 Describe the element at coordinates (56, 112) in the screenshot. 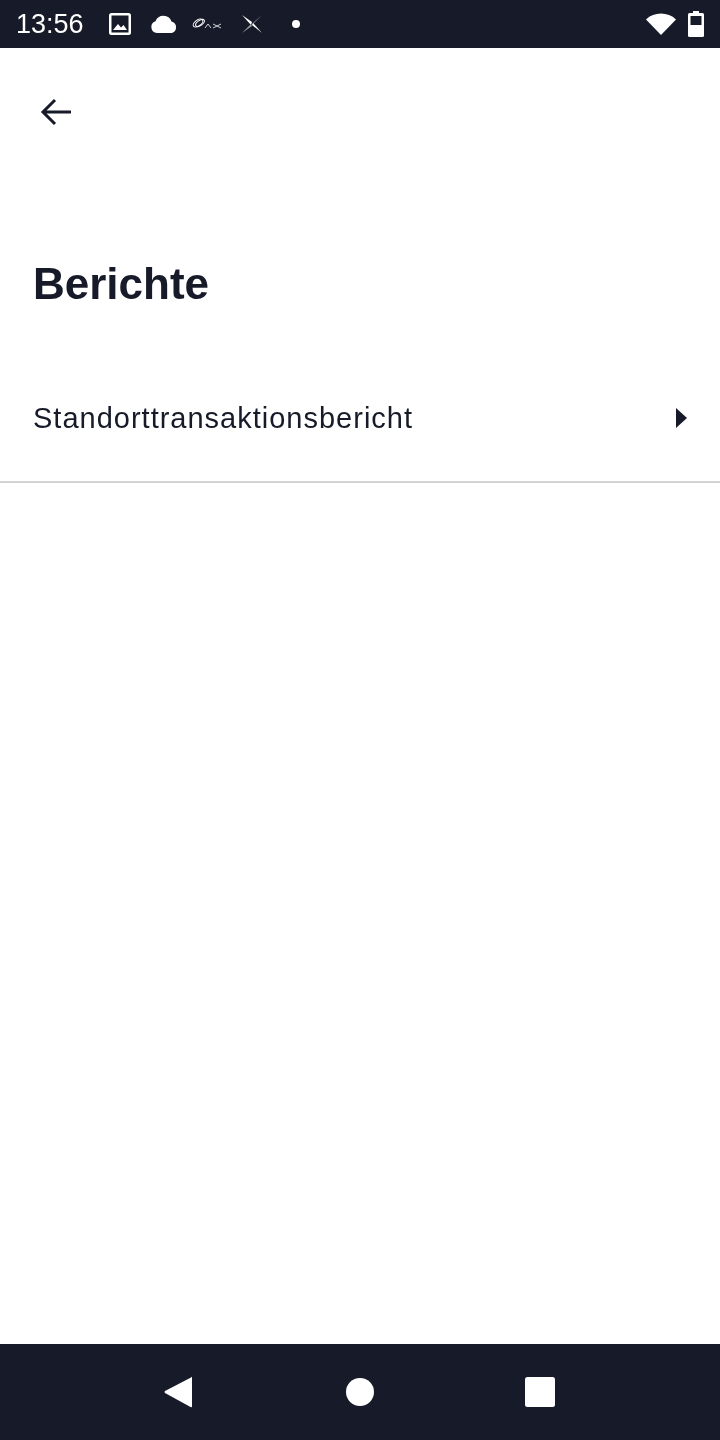

I see `back-arrow-icon` at that location.